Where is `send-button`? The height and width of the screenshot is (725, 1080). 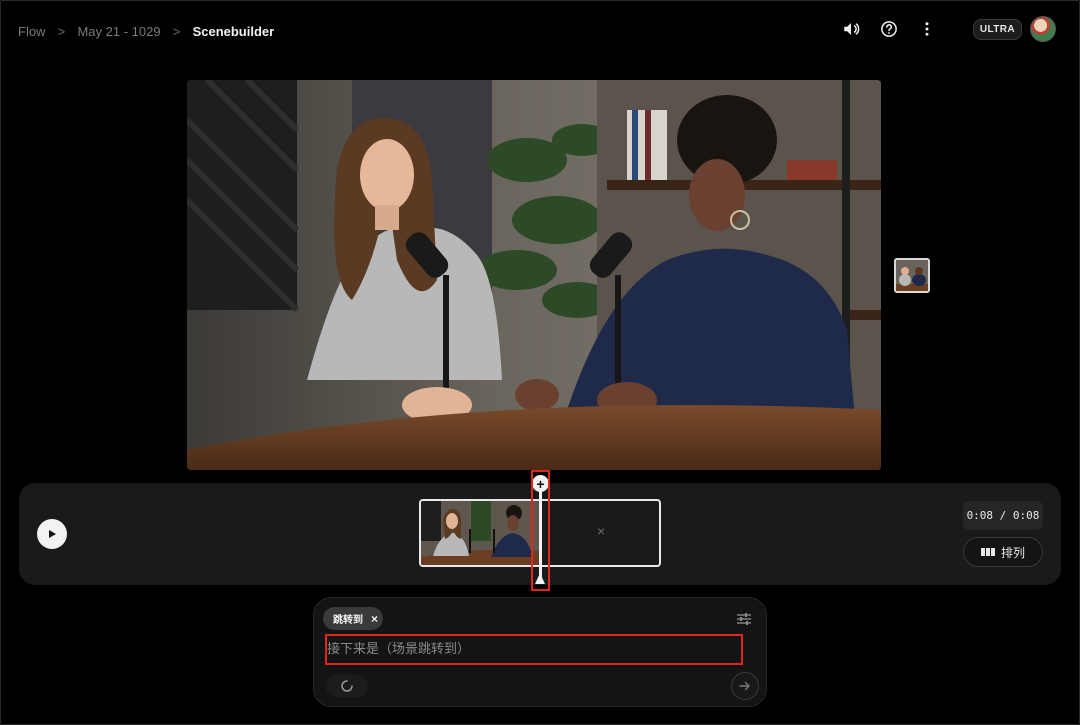 send-button is located at coordinates (745, 686).